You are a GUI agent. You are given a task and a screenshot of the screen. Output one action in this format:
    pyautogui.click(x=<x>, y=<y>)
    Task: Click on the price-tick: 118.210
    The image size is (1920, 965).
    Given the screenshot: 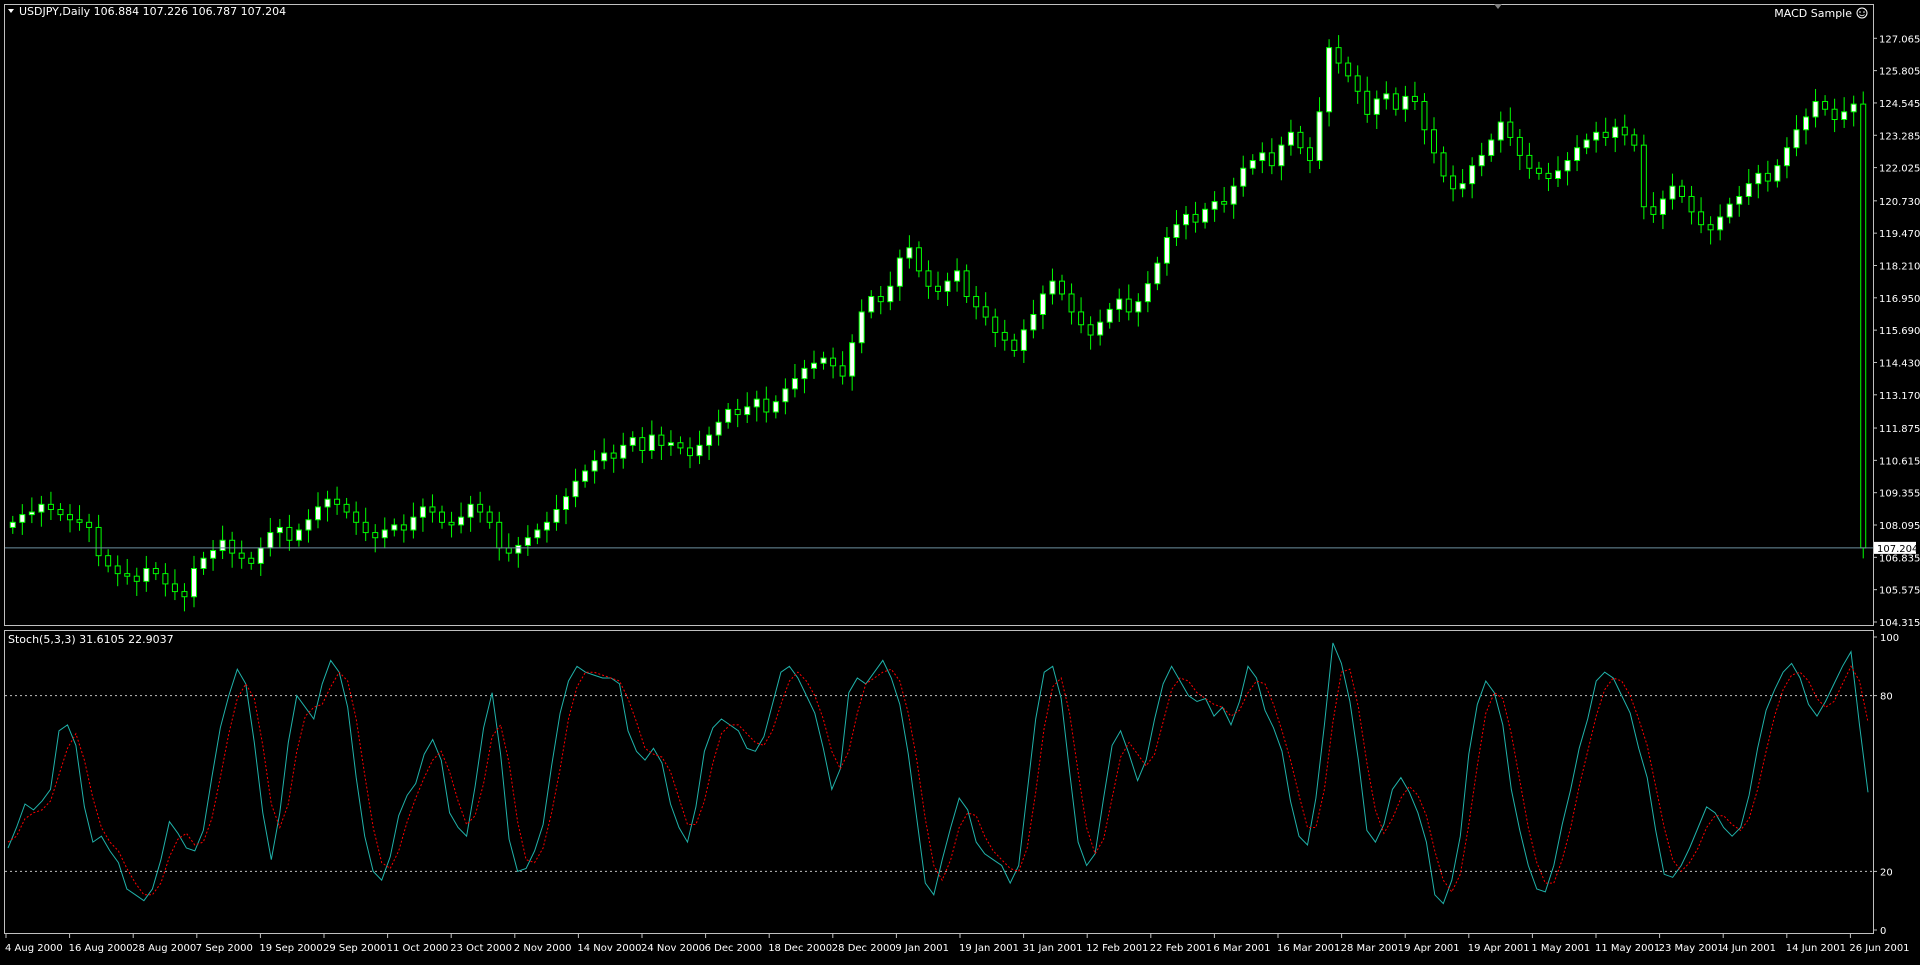 What is the action you would take?
    pyautogui.click(x=1896, y=266)
    